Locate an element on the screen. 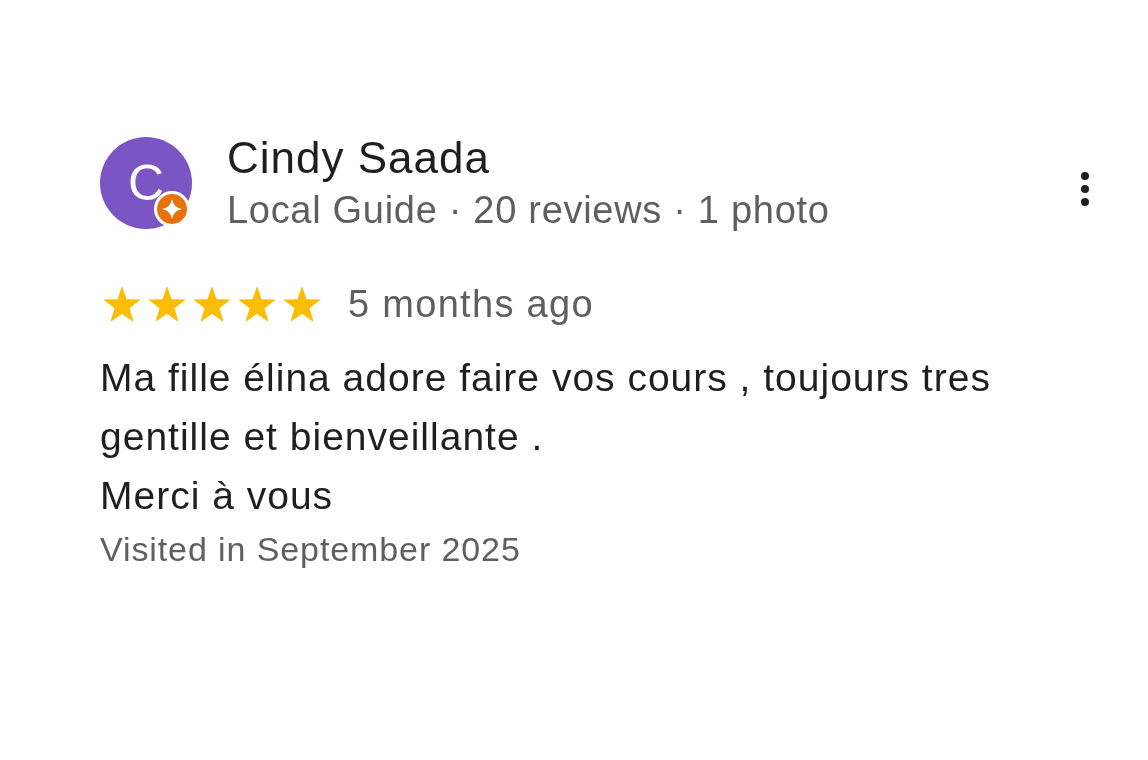  visit-date: Visited in September 2025 is located at coordinates (310, 549).